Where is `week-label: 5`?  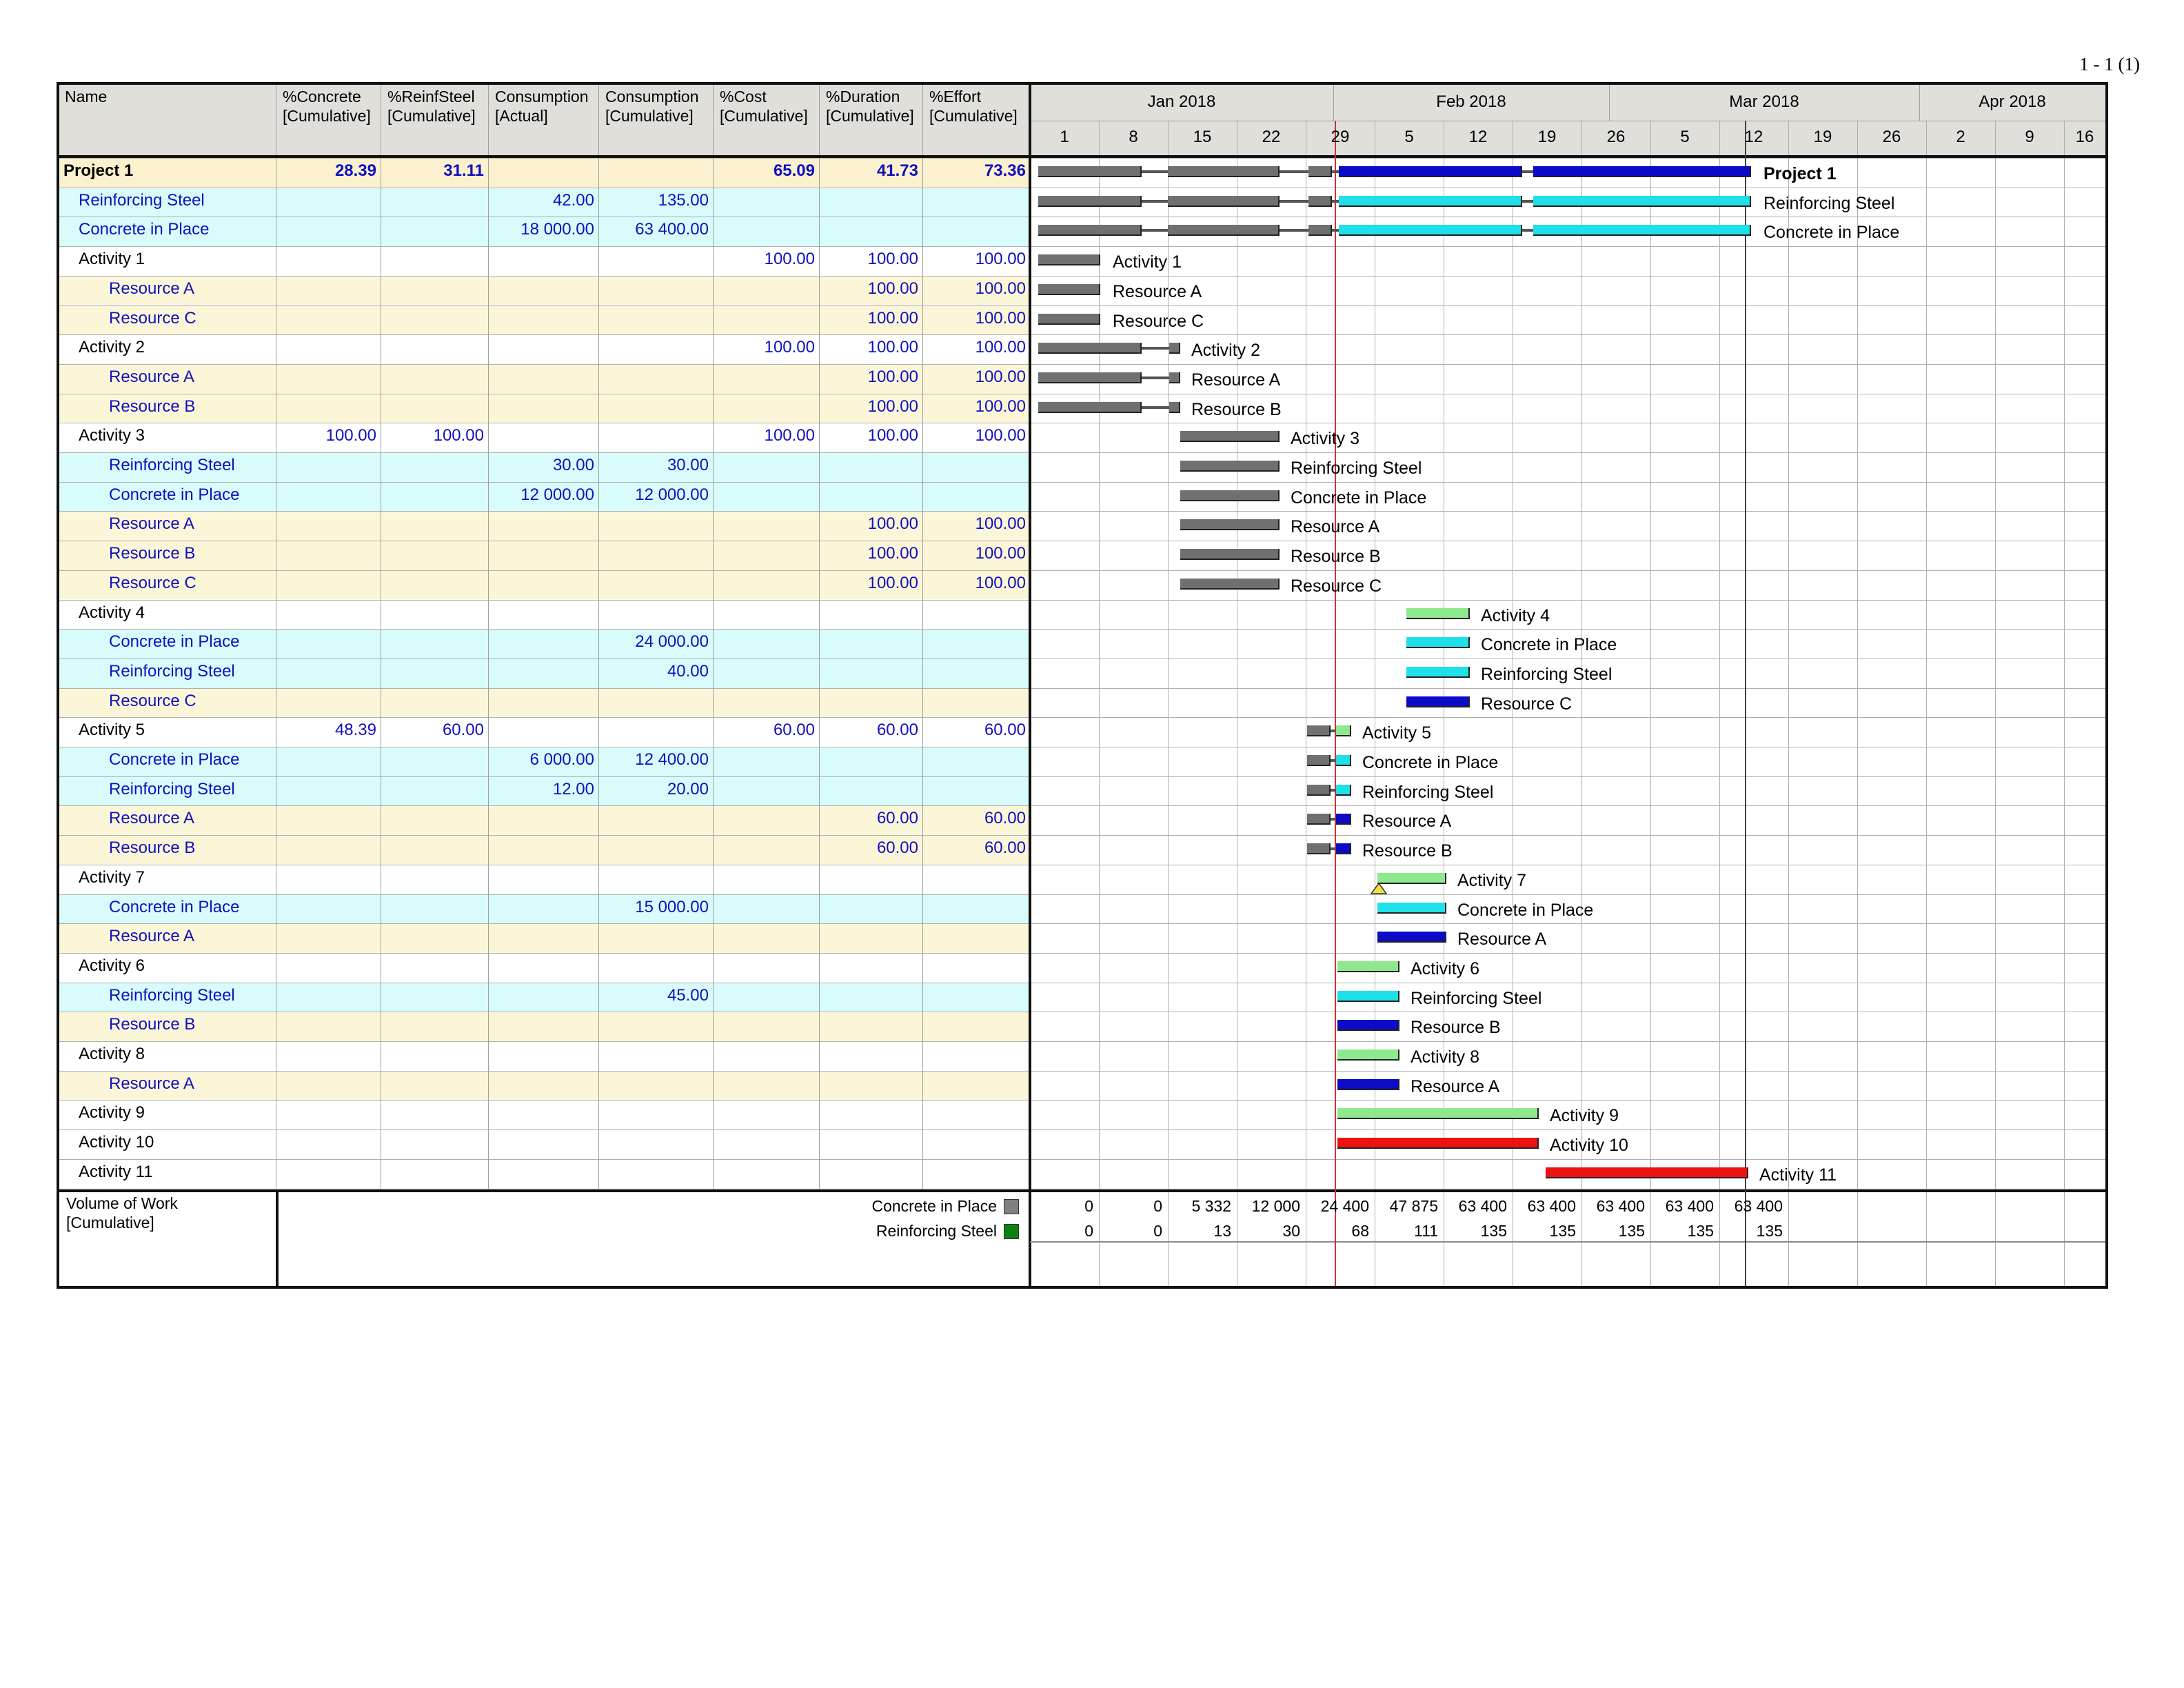
week-label: 5 is located at coordinates (1685, 137).